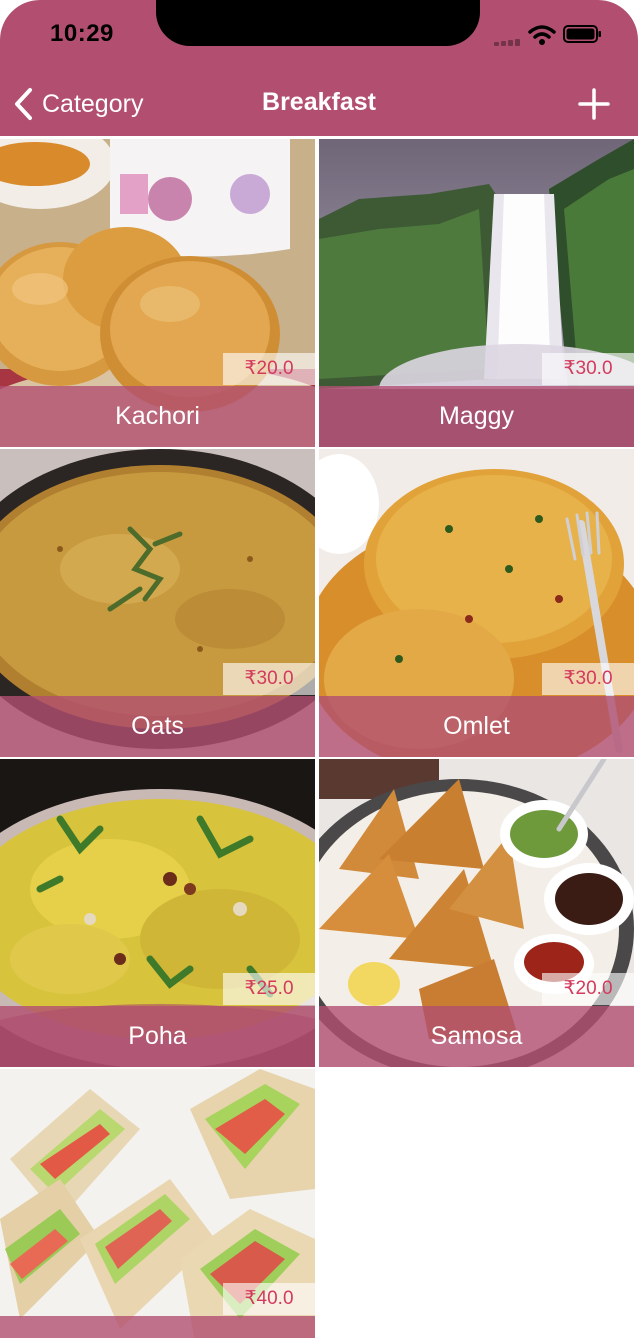 This screenshot has height=1338, width=638. I want to click on plus-icon, so click(594, 104).